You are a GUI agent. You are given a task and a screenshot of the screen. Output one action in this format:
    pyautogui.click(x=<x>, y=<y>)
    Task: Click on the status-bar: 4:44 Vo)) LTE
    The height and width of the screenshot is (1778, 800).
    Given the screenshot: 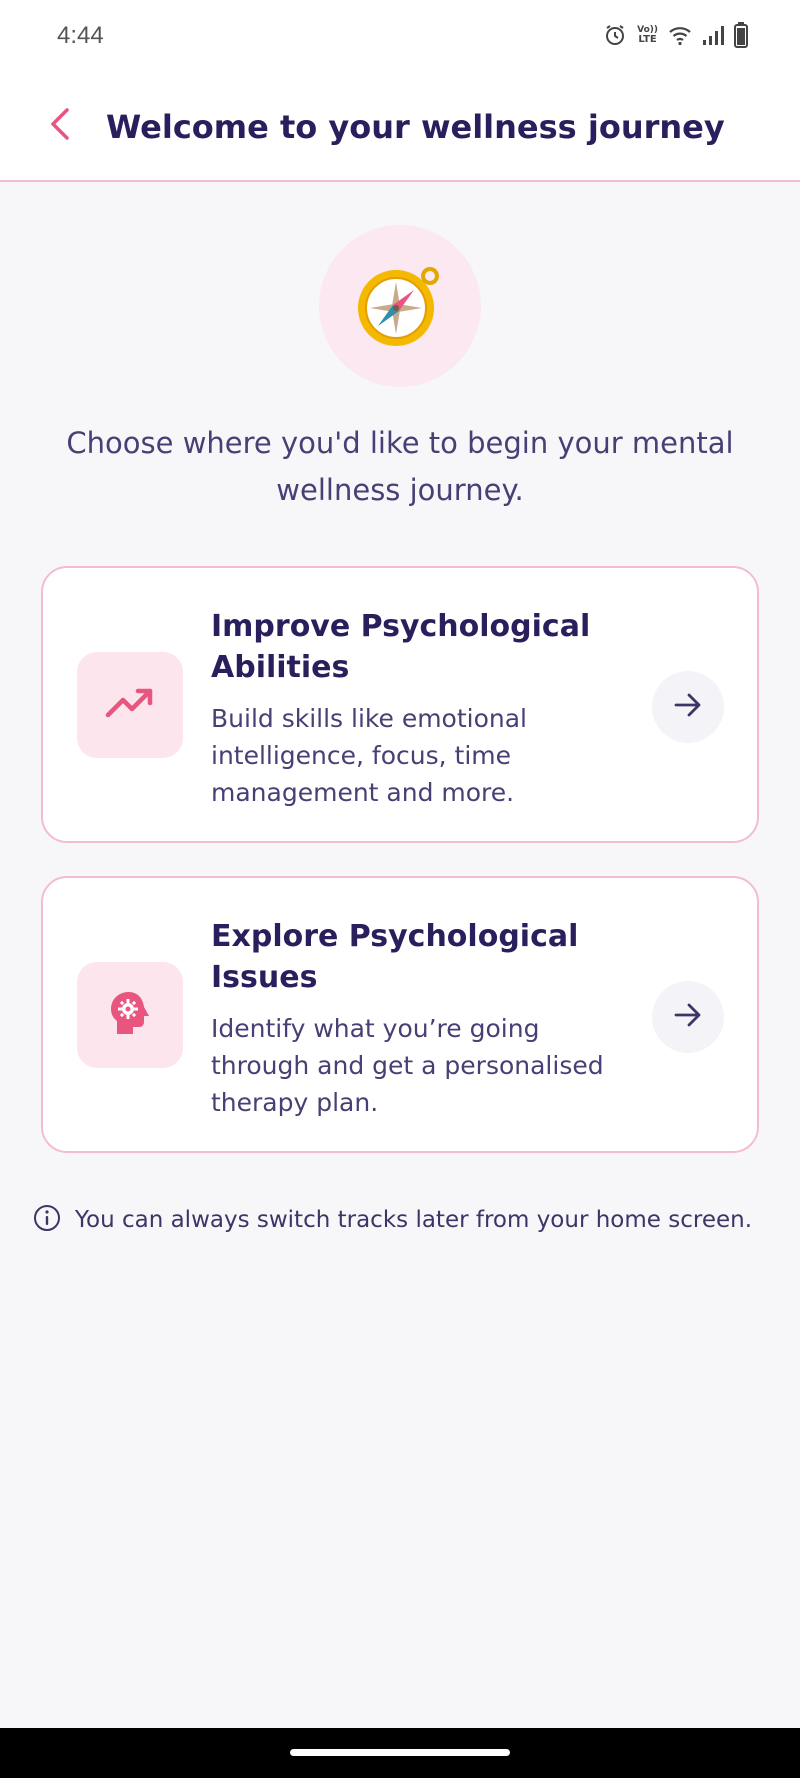 What is the action you would take?
    pyautogui.click(x=400, y=37)
    